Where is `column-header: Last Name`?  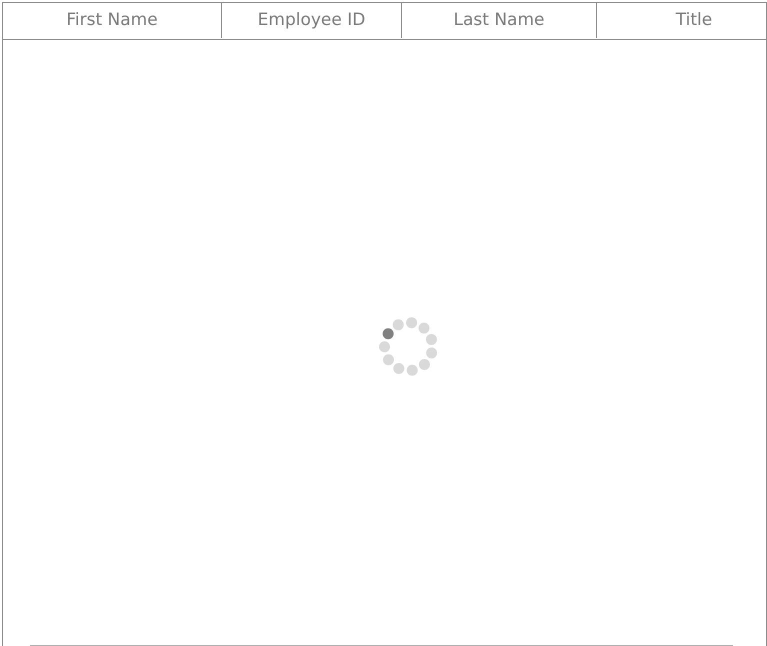
column-header: Last Name is located at coordinates (499, 20).